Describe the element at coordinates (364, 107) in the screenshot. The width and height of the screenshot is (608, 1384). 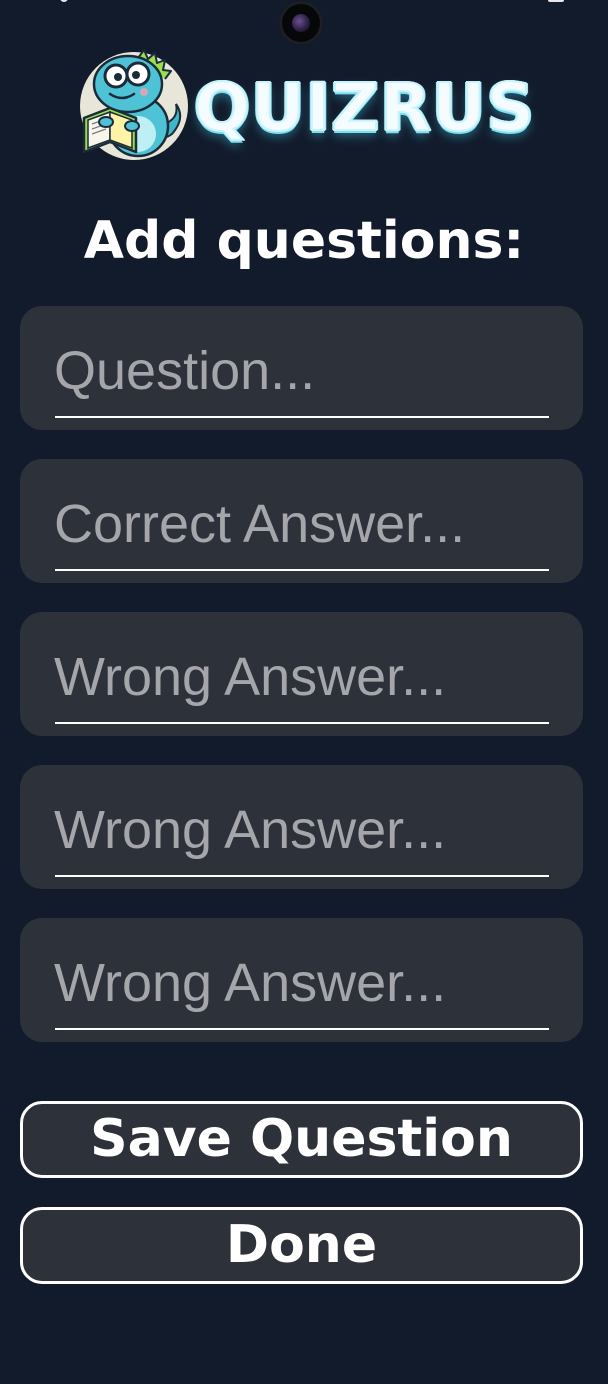
I see `brand-name: QUIZRUS` at that location.